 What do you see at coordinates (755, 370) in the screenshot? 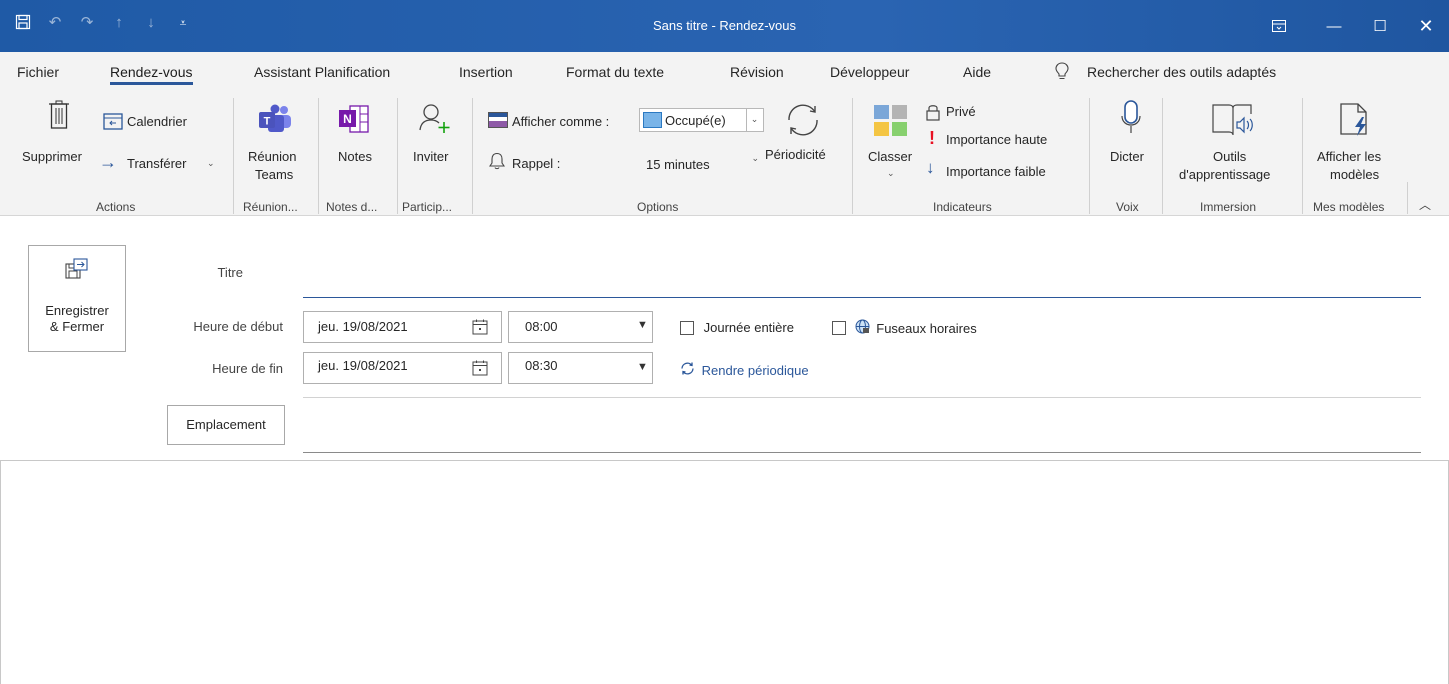
I see `make-recurring-label: Rendre périodique` at bounding box center [755, 370].